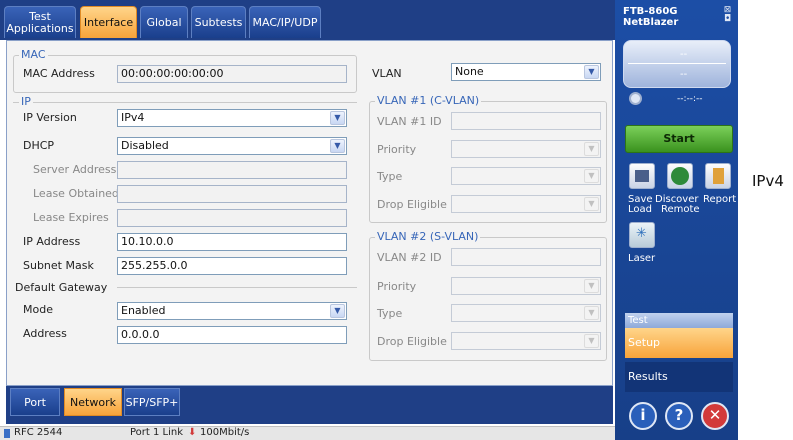  I want to click on server-address-field, so click(232, 170).